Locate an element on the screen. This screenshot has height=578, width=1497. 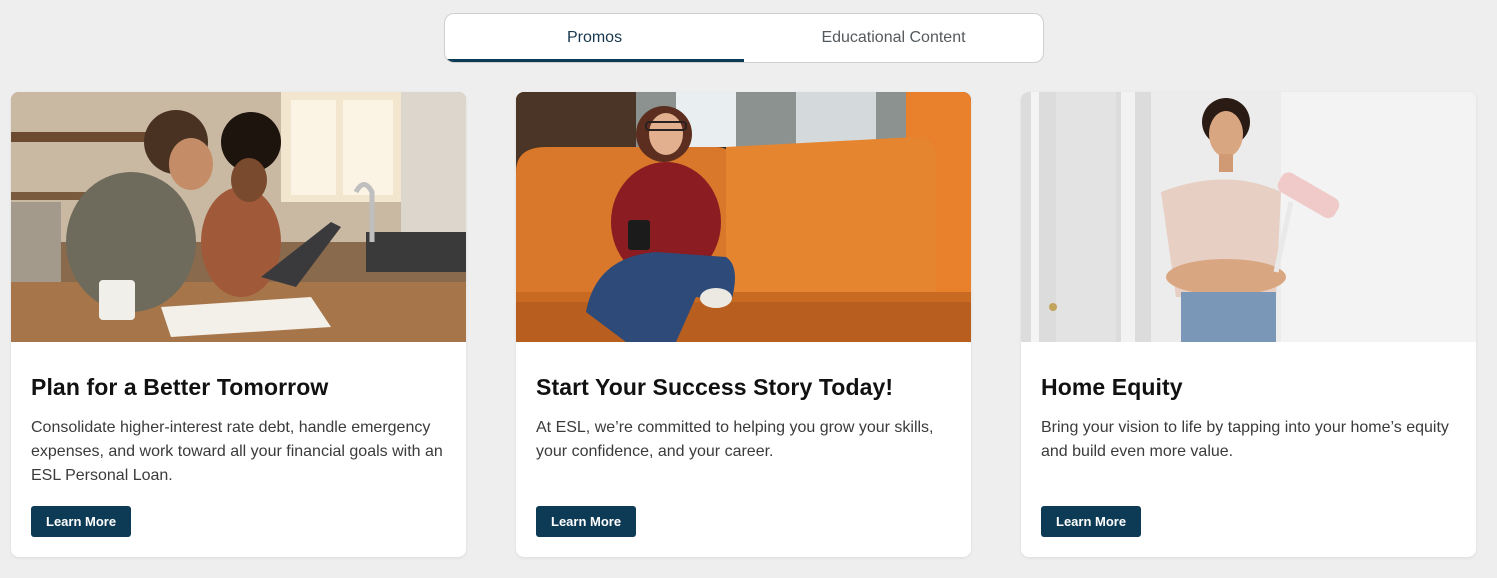
woman-paint-roller-photo is located at coordinates (1248, 217).